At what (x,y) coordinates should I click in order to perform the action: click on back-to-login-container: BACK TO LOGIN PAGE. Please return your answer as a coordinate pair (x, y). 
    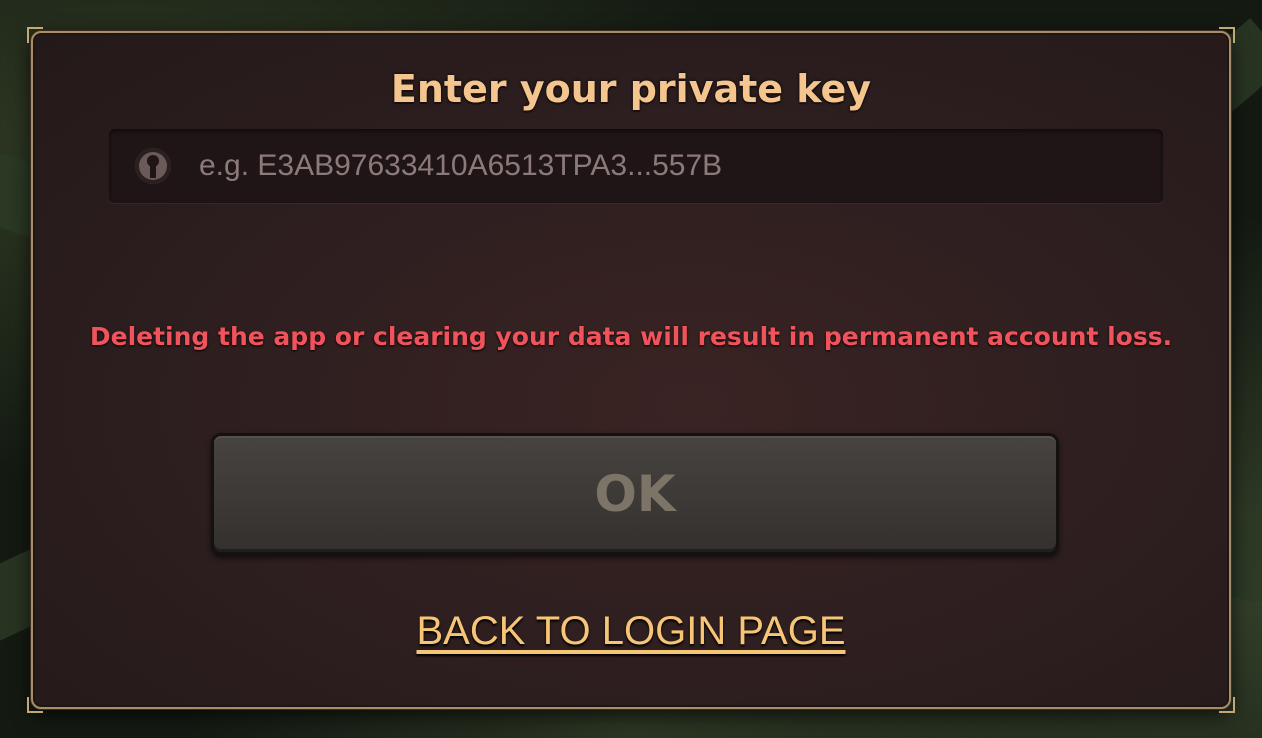
    Looking at the image, I should click on (631, 631).